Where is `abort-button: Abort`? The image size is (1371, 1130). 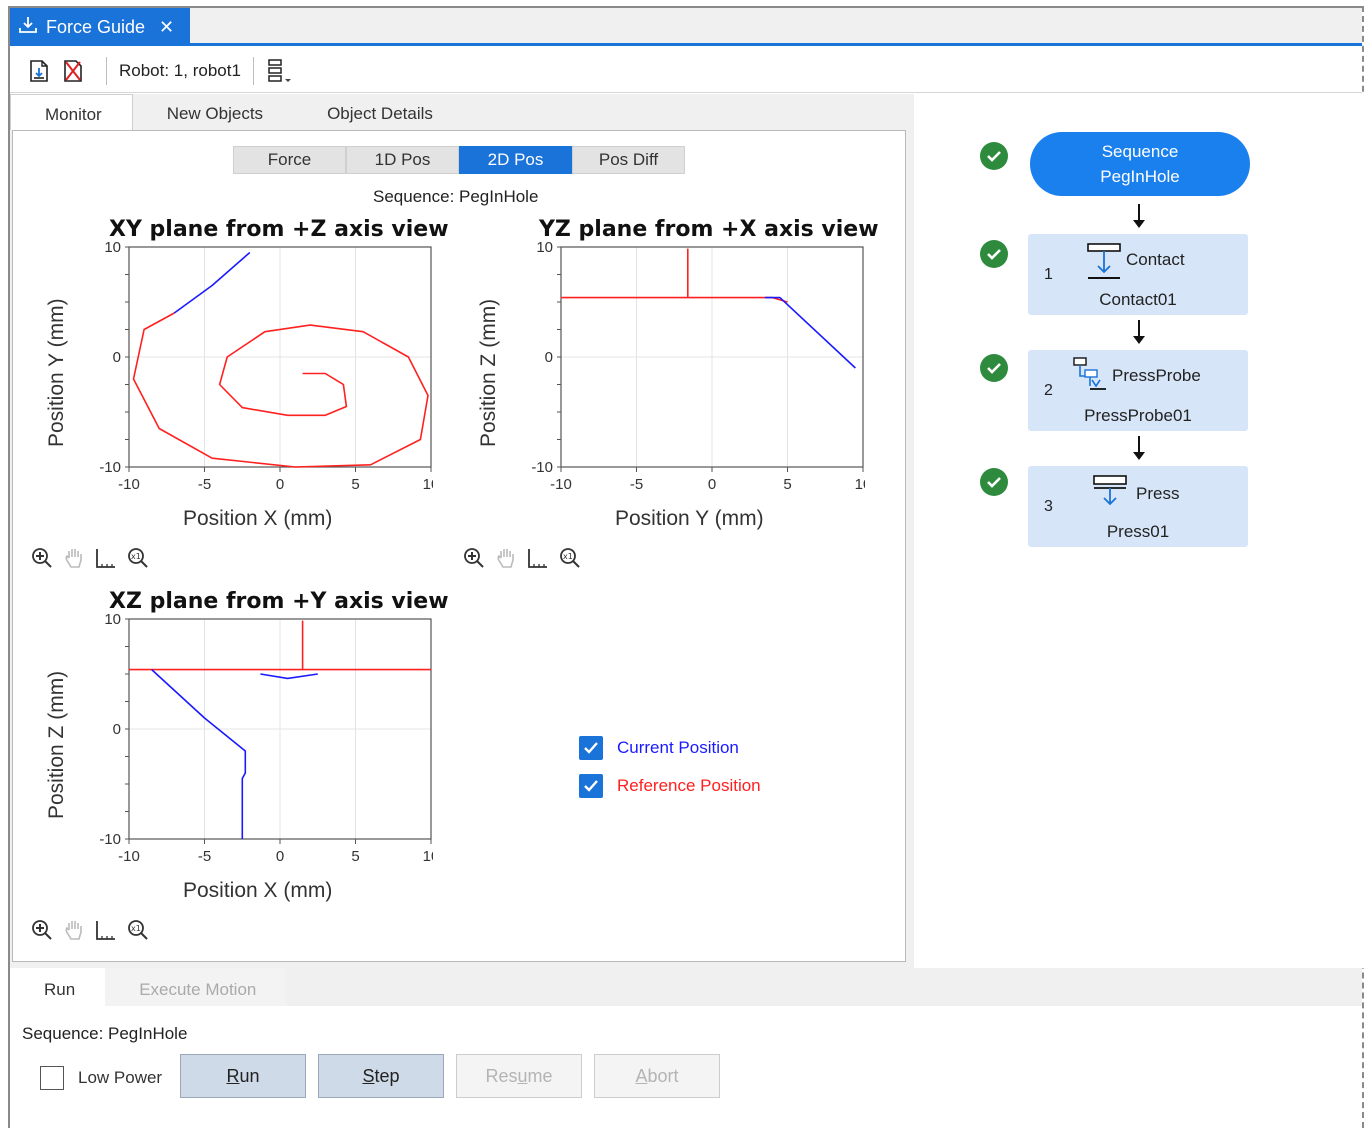 abort-button: Abort is located at coordinates (657, 1076).